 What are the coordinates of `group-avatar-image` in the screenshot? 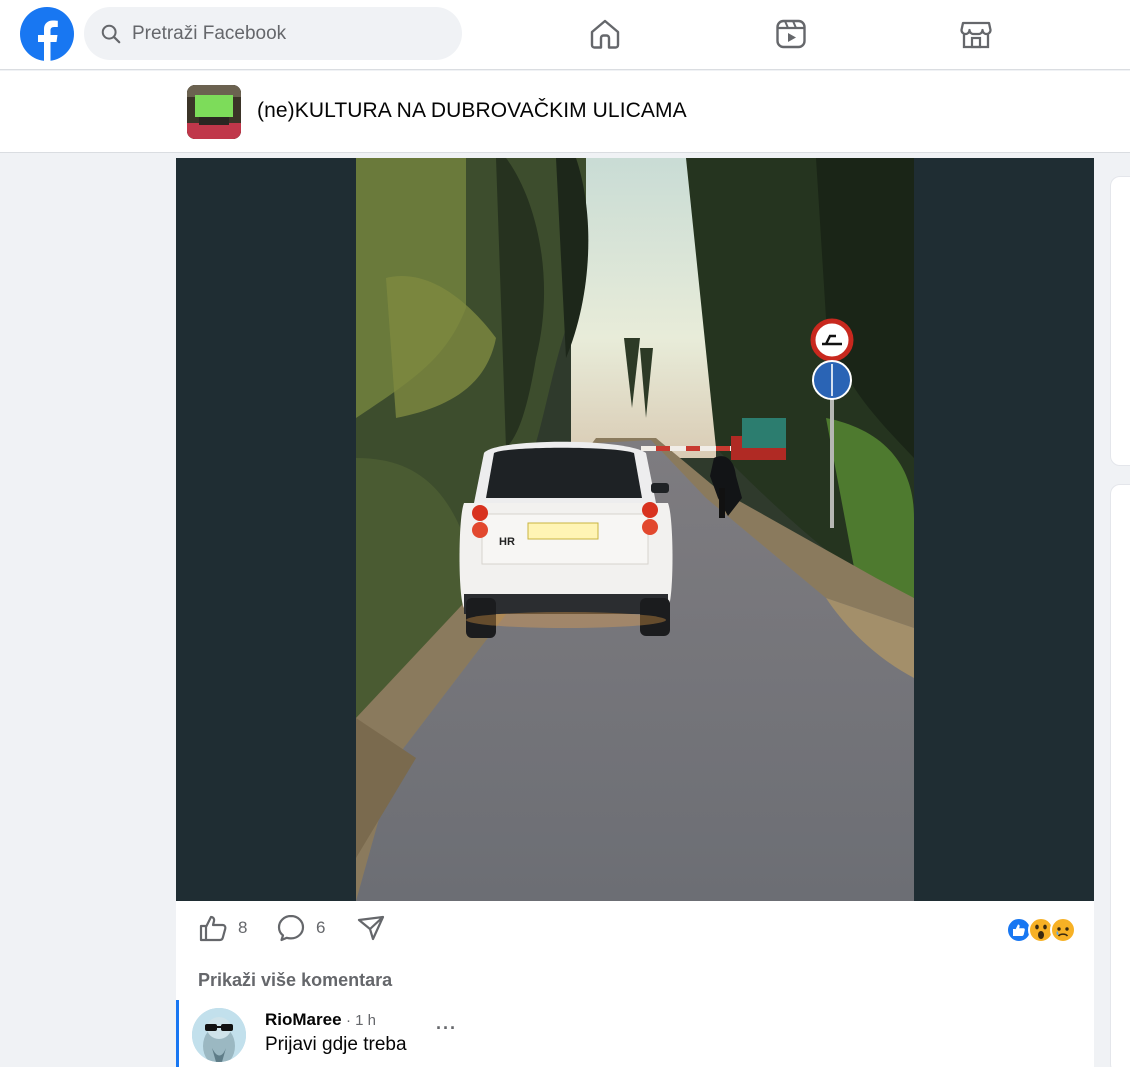 It's located at (214, 112).